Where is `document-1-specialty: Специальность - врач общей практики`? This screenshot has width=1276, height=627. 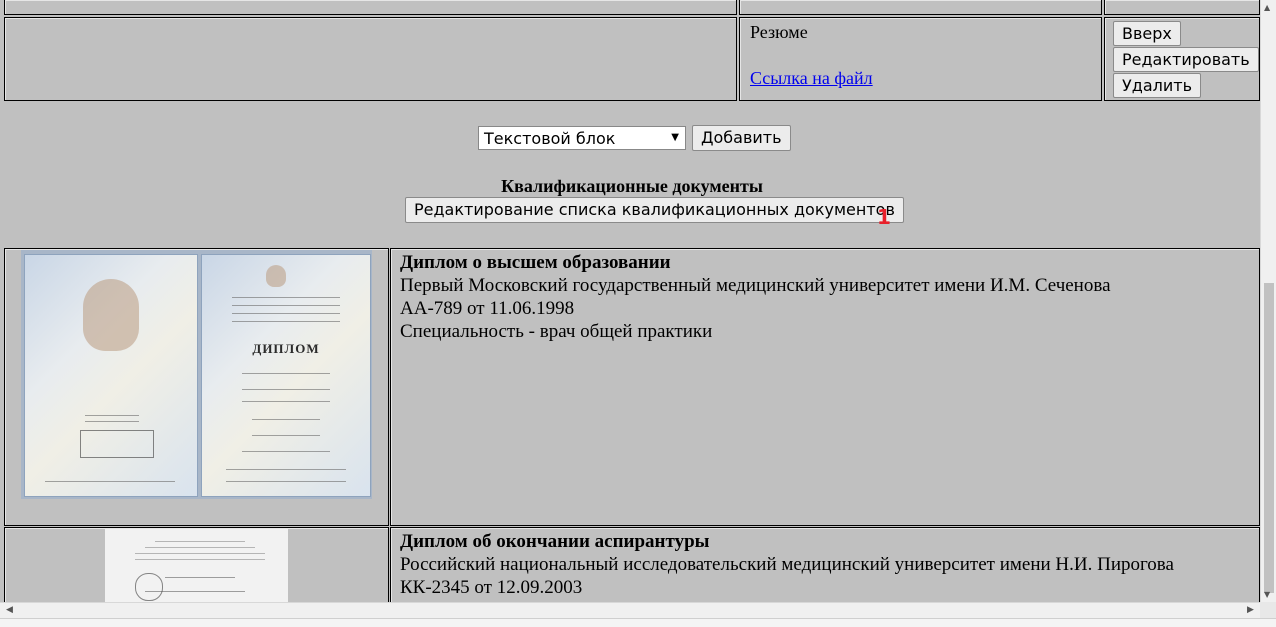 document-1-specialty: Специальность - врач общей практики is located at coordinates (556, 331).